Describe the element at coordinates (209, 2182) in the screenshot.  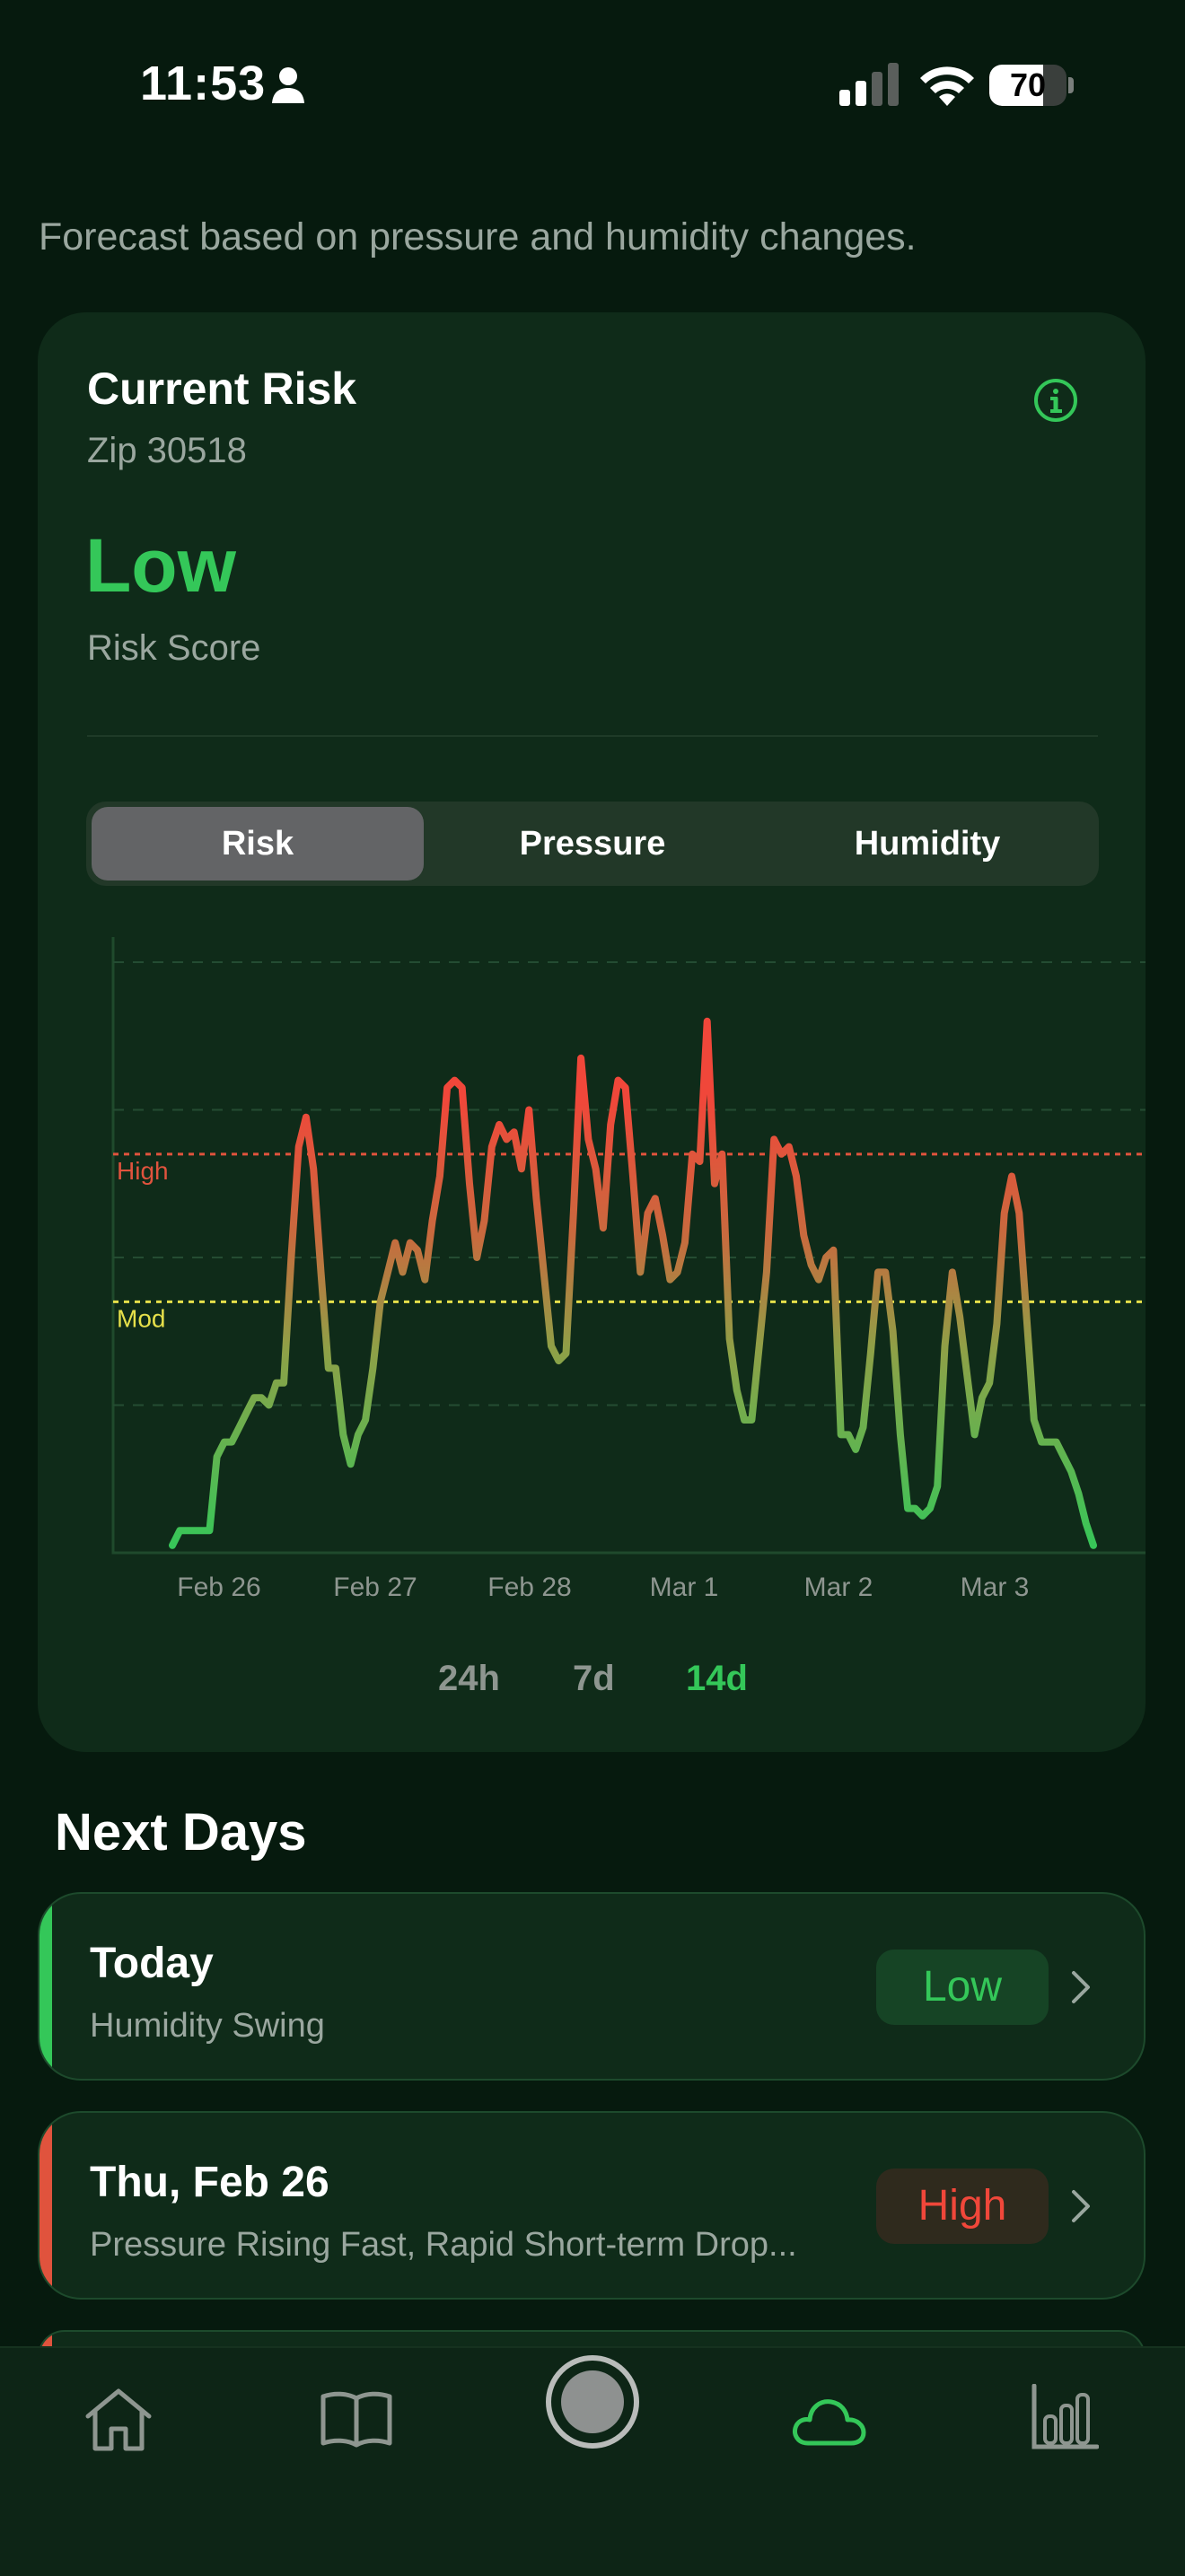
I see `day-name: Thu, Feb 26` at that location.